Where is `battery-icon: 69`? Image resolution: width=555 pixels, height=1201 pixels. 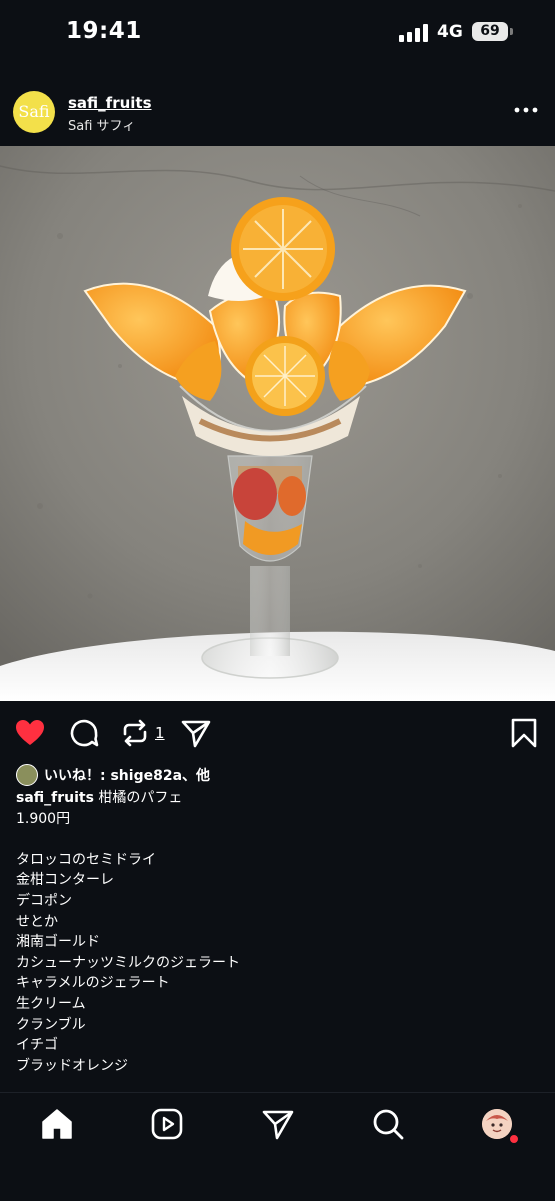
battery-icon: 69 is located at coordinates (490, 31).